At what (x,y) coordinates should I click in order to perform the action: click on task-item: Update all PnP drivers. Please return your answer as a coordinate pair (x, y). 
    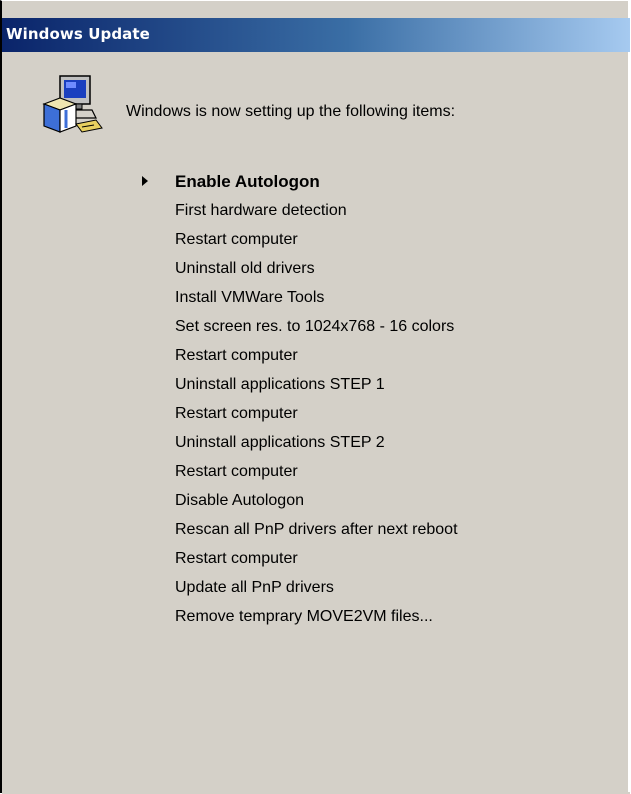
    Looking at the image, I should click on (312, 587).